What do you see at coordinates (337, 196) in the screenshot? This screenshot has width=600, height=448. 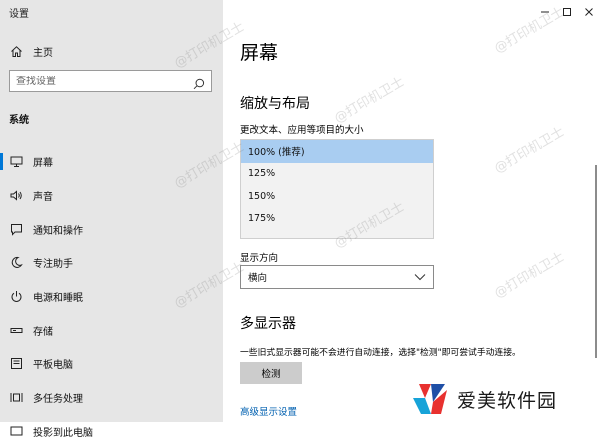 I see `scale-option: 150%` at bounding box center [337, 196].